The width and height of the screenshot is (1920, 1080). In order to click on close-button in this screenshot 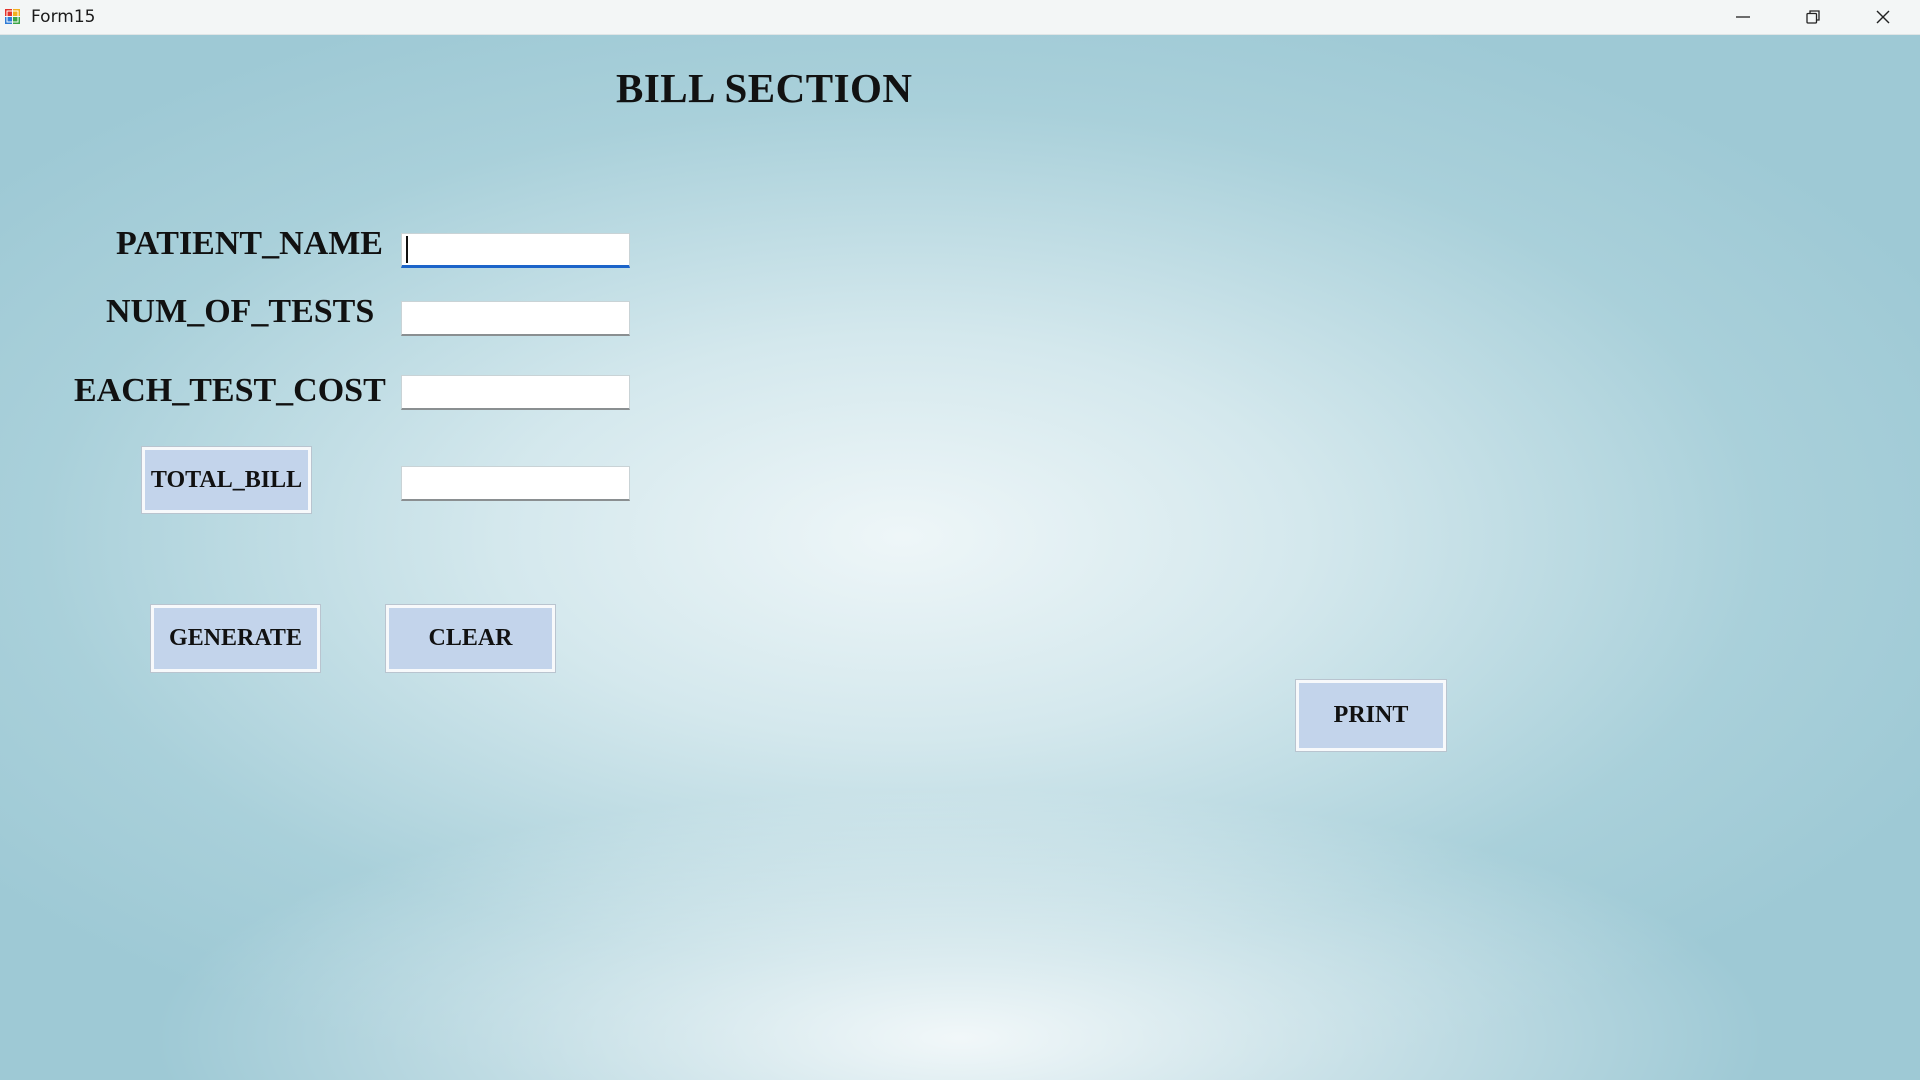, I will do `click(1883, 17)`.